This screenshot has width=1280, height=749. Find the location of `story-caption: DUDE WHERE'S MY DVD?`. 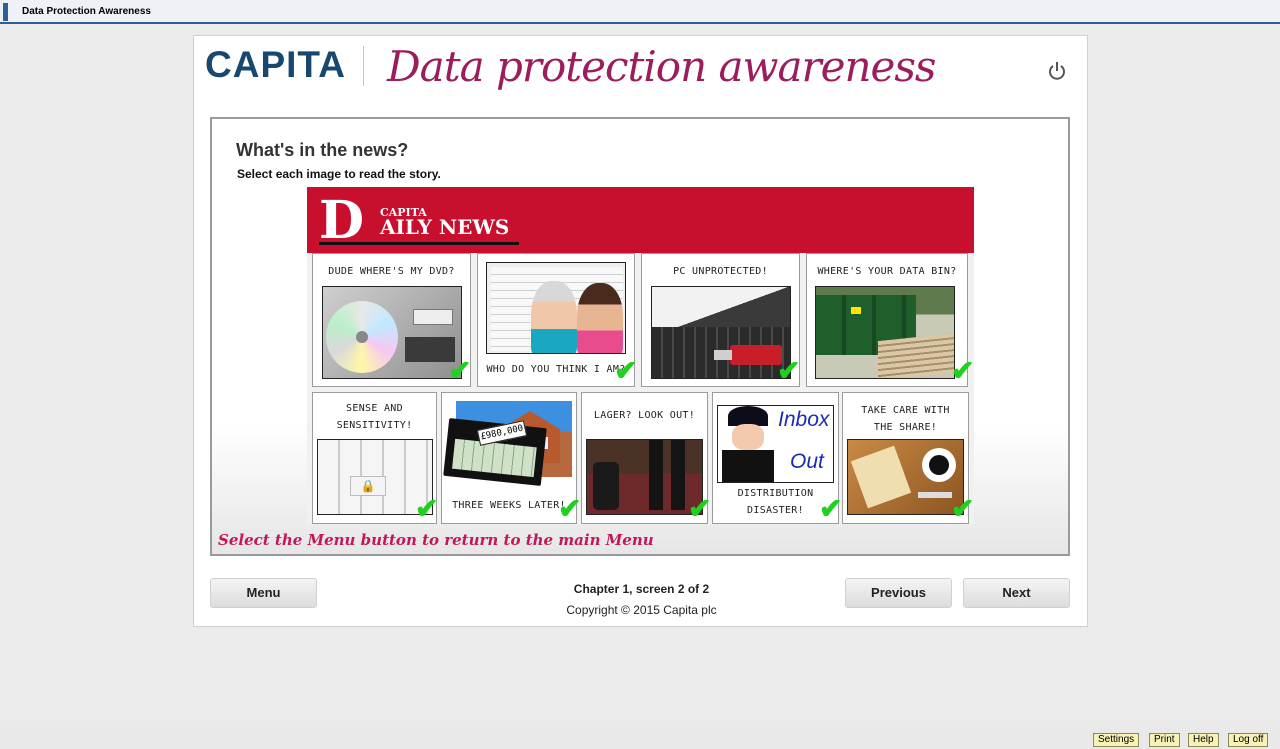

story-caption: DUDE WHERE'S MY DVD? is located at coordinates (391, 271).